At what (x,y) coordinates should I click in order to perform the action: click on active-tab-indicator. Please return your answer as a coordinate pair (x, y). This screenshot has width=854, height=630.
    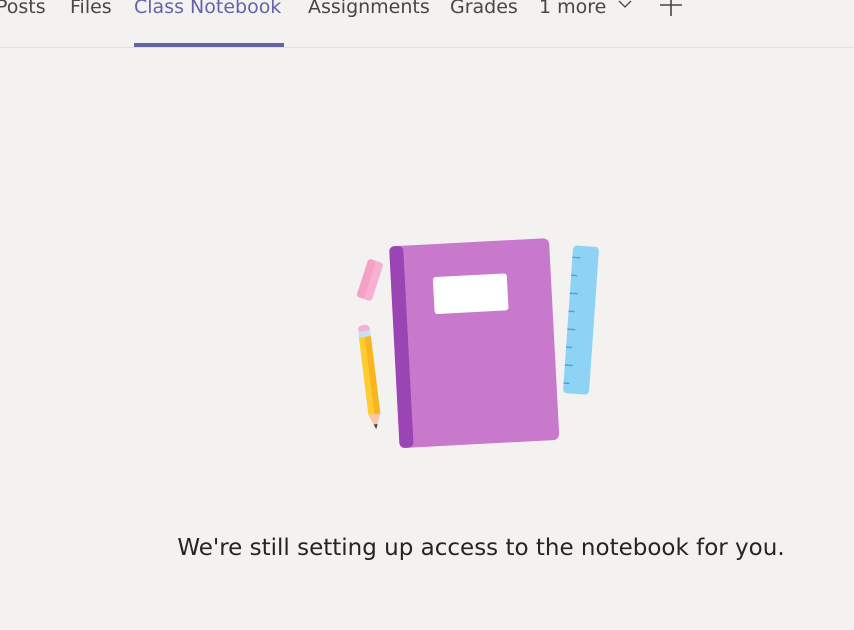
    Looking at the image, I should click on (209, 45).